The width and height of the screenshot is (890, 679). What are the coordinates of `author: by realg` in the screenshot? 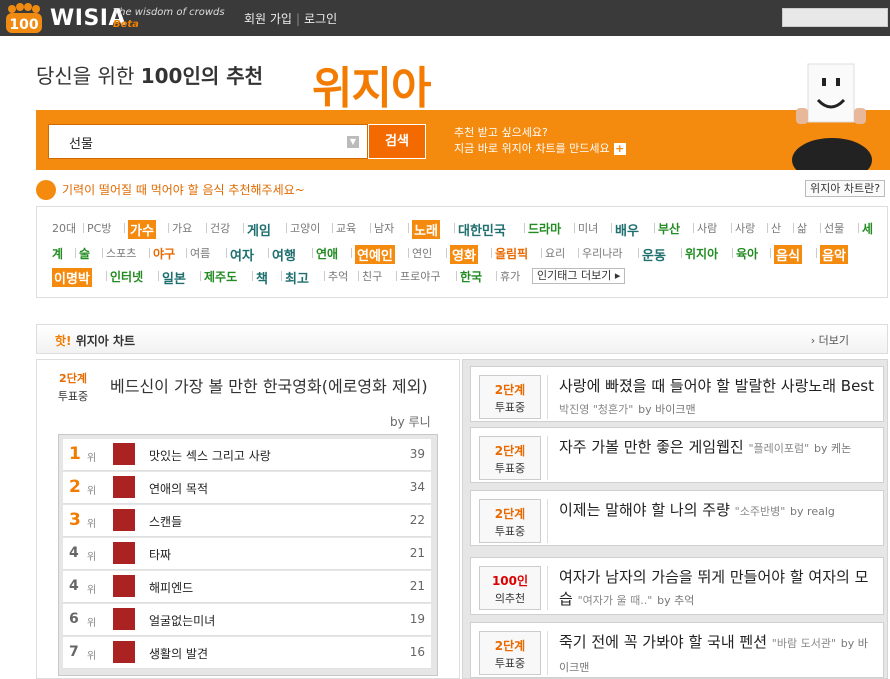 It's located at (812, 511).